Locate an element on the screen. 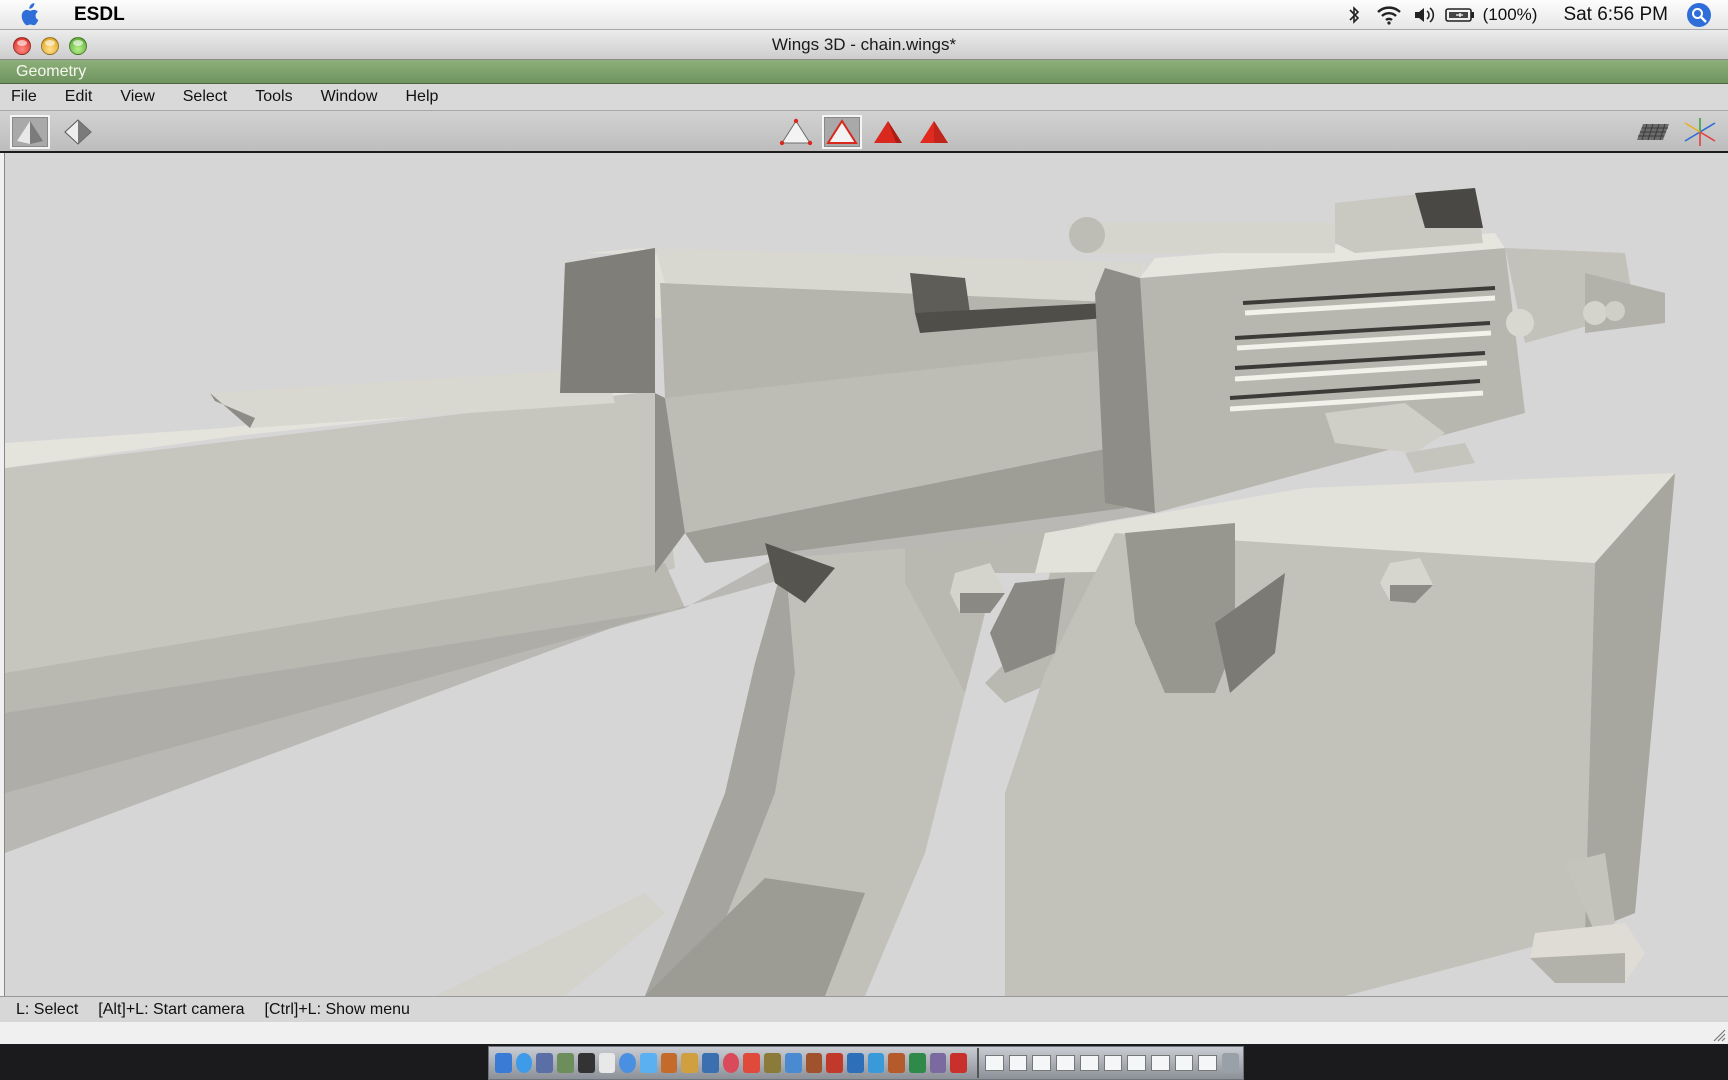  menu-select: Select is located at coordinates (205, 97).